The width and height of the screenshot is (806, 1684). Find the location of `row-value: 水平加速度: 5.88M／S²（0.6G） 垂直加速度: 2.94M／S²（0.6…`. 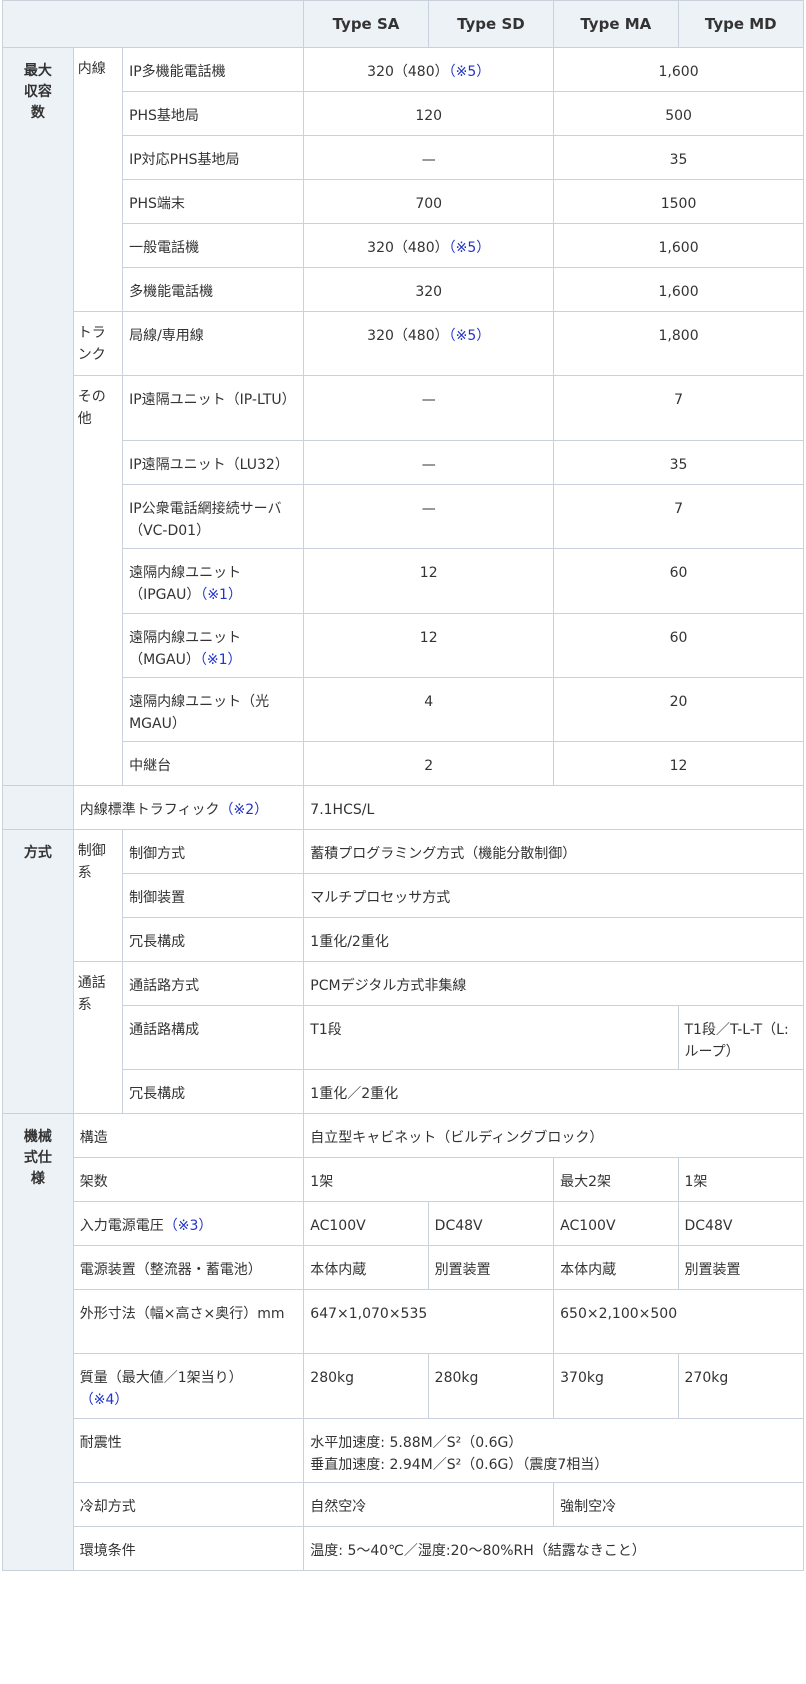

row-value: 水平加速度: 5.88M／S²（0.6G） 垂直加速度: 2.94M／S²（0.6… is located at coordinates (553, 1450).